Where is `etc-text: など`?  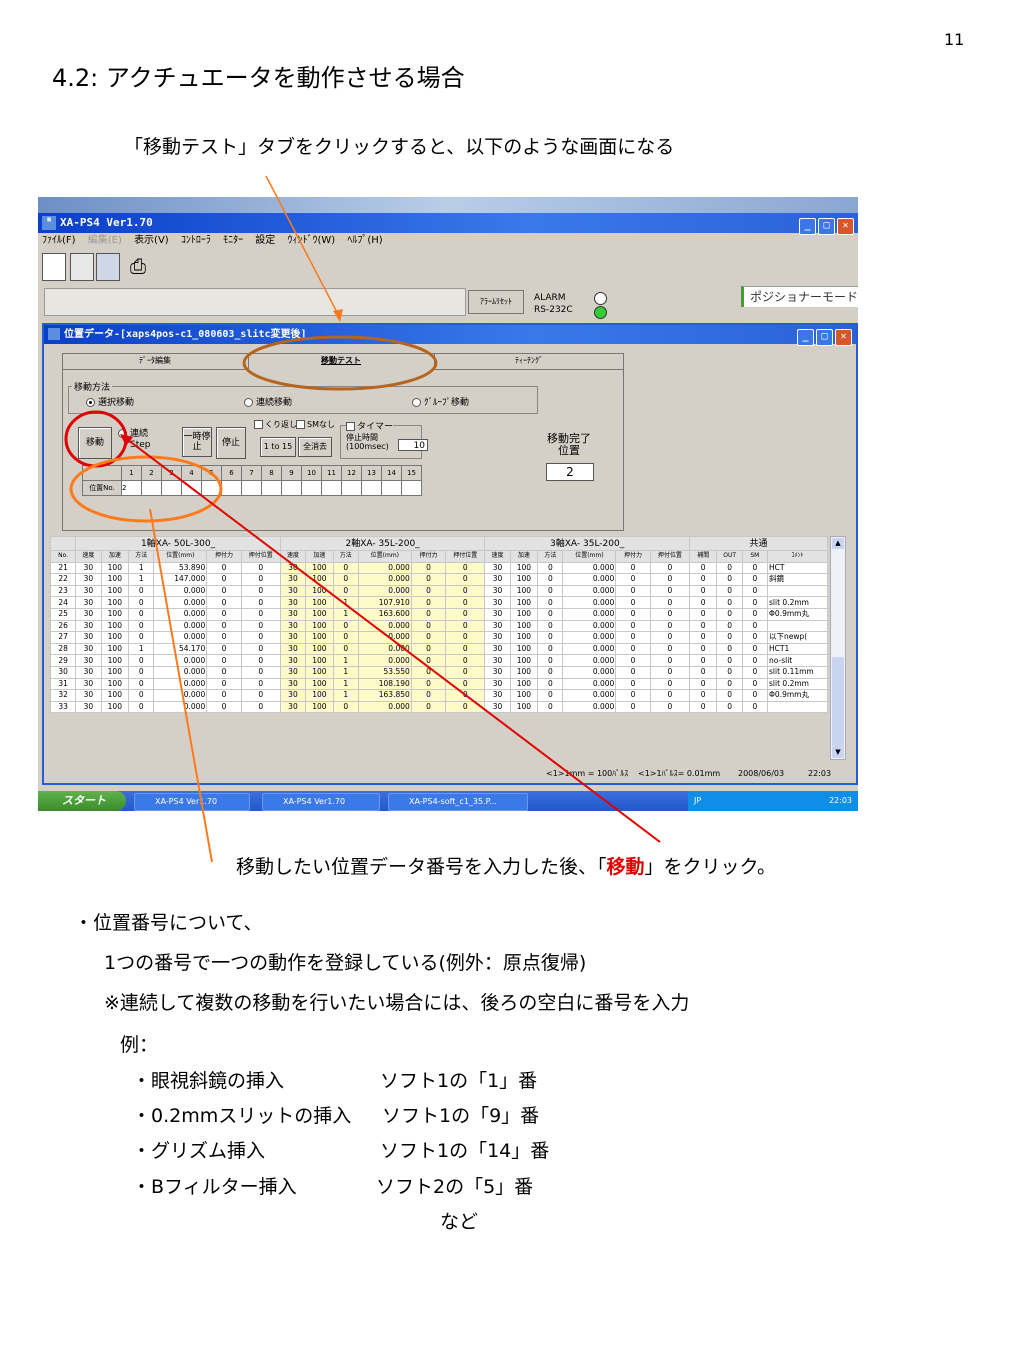 etc-text: など is located at coordinates (459, 1222).